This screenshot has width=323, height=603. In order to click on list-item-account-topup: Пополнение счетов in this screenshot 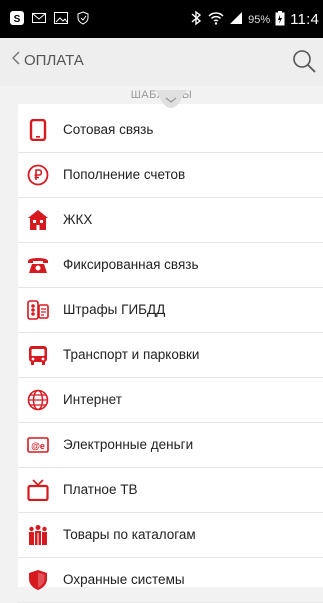, I will do `click(170, 175)`.